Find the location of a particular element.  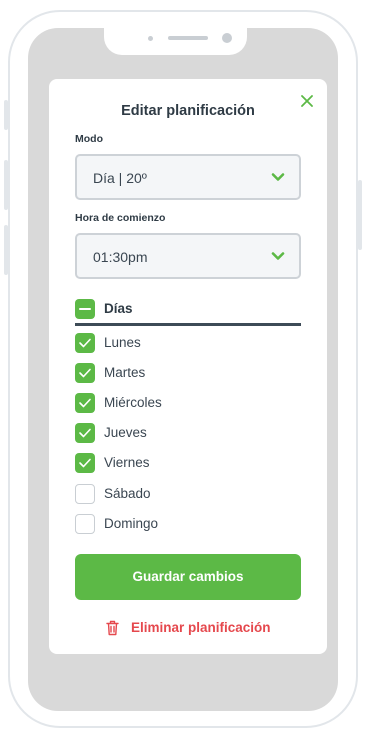

day-row-martes: Martes is located at coordinates (175, 373).